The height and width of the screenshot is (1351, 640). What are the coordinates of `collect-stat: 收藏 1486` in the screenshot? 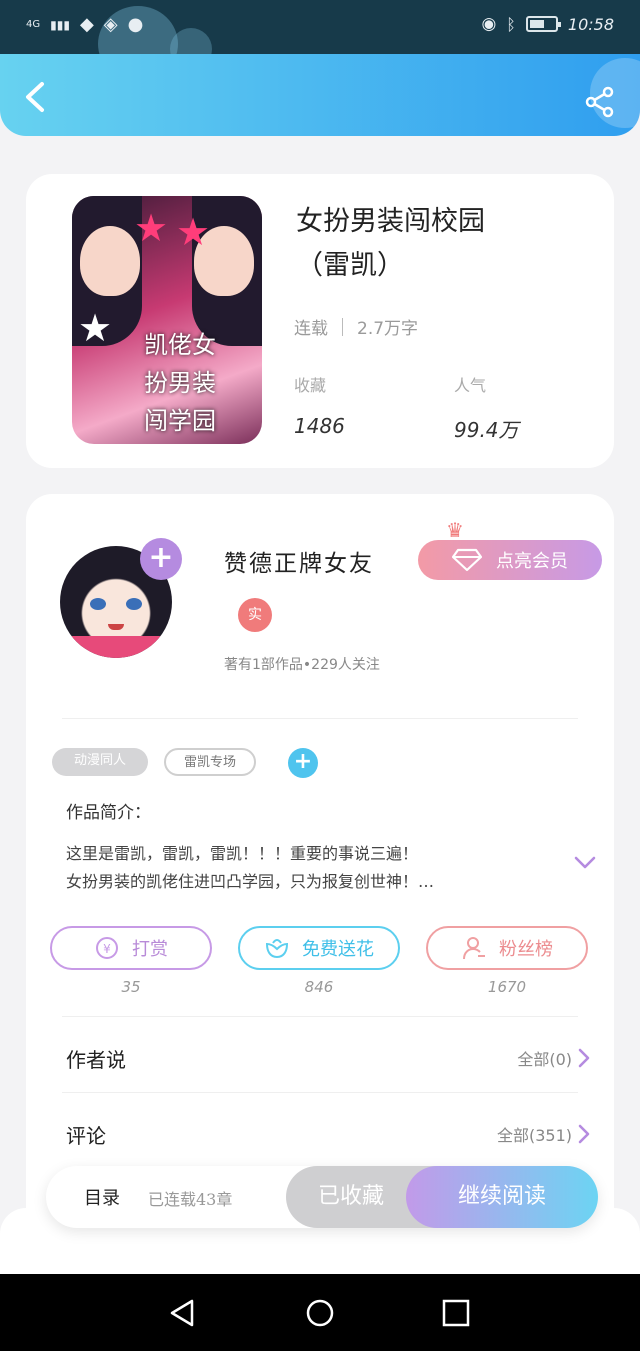 It's located at (319, 405).